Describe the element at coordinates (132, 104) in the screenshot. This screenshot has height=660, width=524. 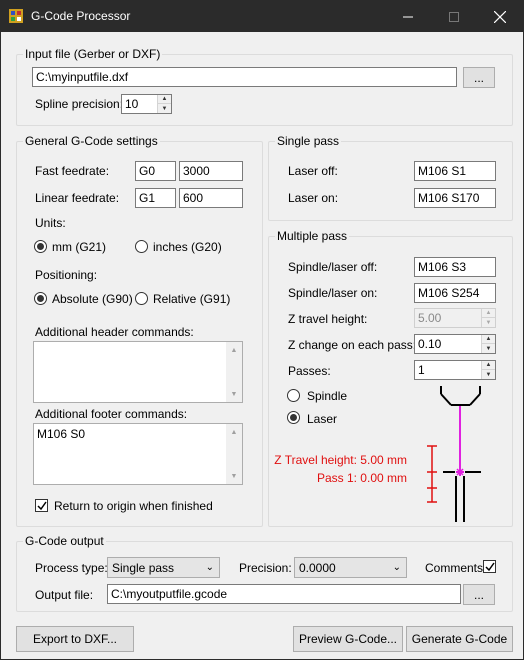
I see `spline-precision-value: 10` at that location.